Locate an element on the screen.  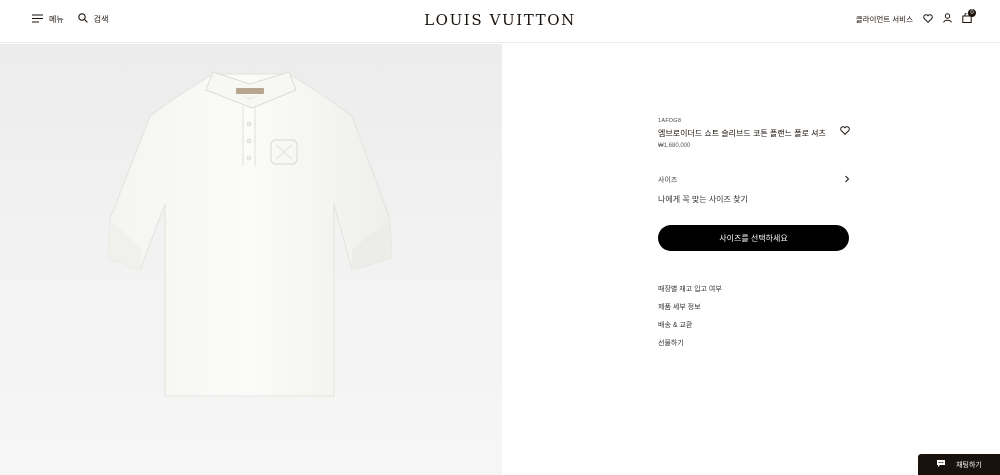
title-row: 엠브로이더드 쇼트 슬리브드 코튼 플랜느 폴로 셔츠 is located at coordinates (754, 132).